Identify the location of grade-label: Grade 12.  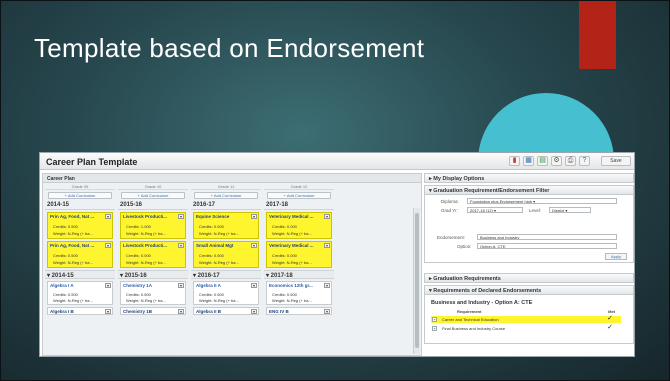
(299, 187).